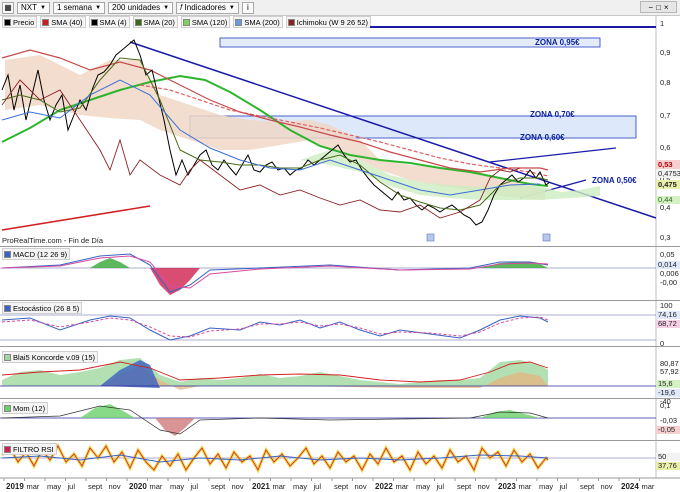  What do you see at coordinates (557, 42) in the screenshot?
I see `zone-095-label: ZONA 0,95€` at bounding box center [557, 42].